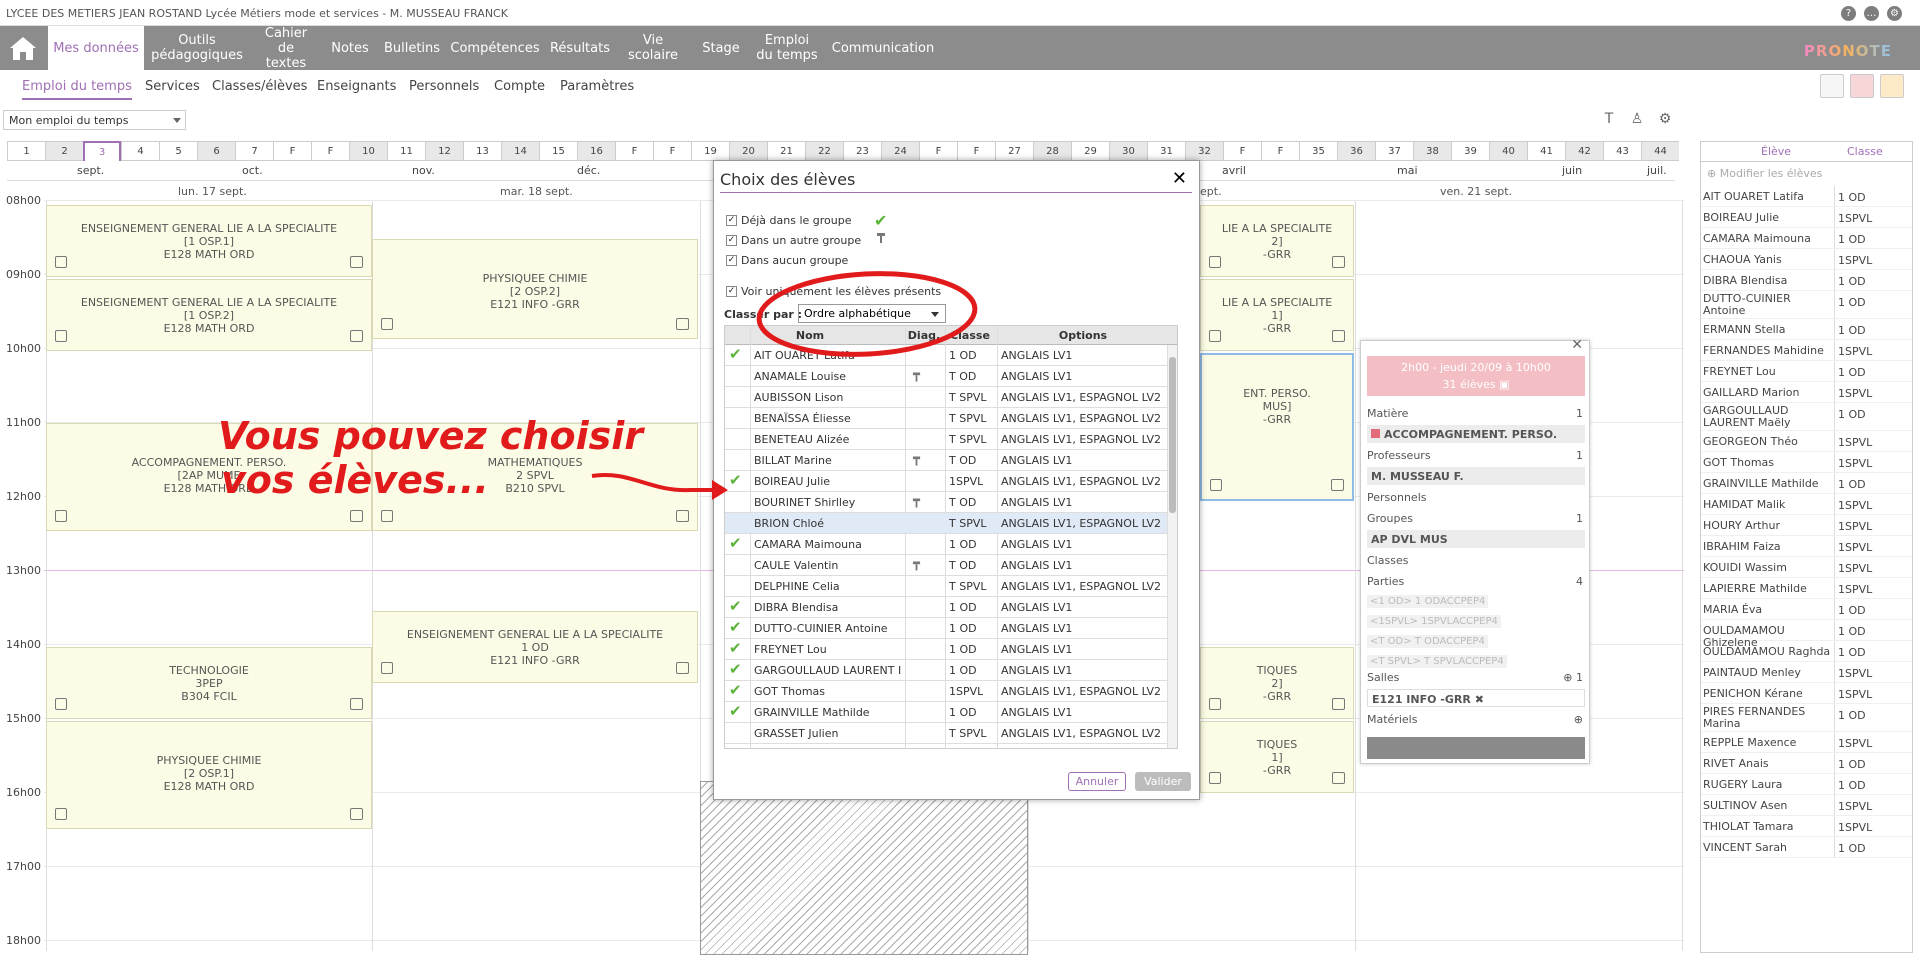  I want to click on table-row: BOURINET Shirlley T OD ANGLAIS LV1, so click(947, 502).